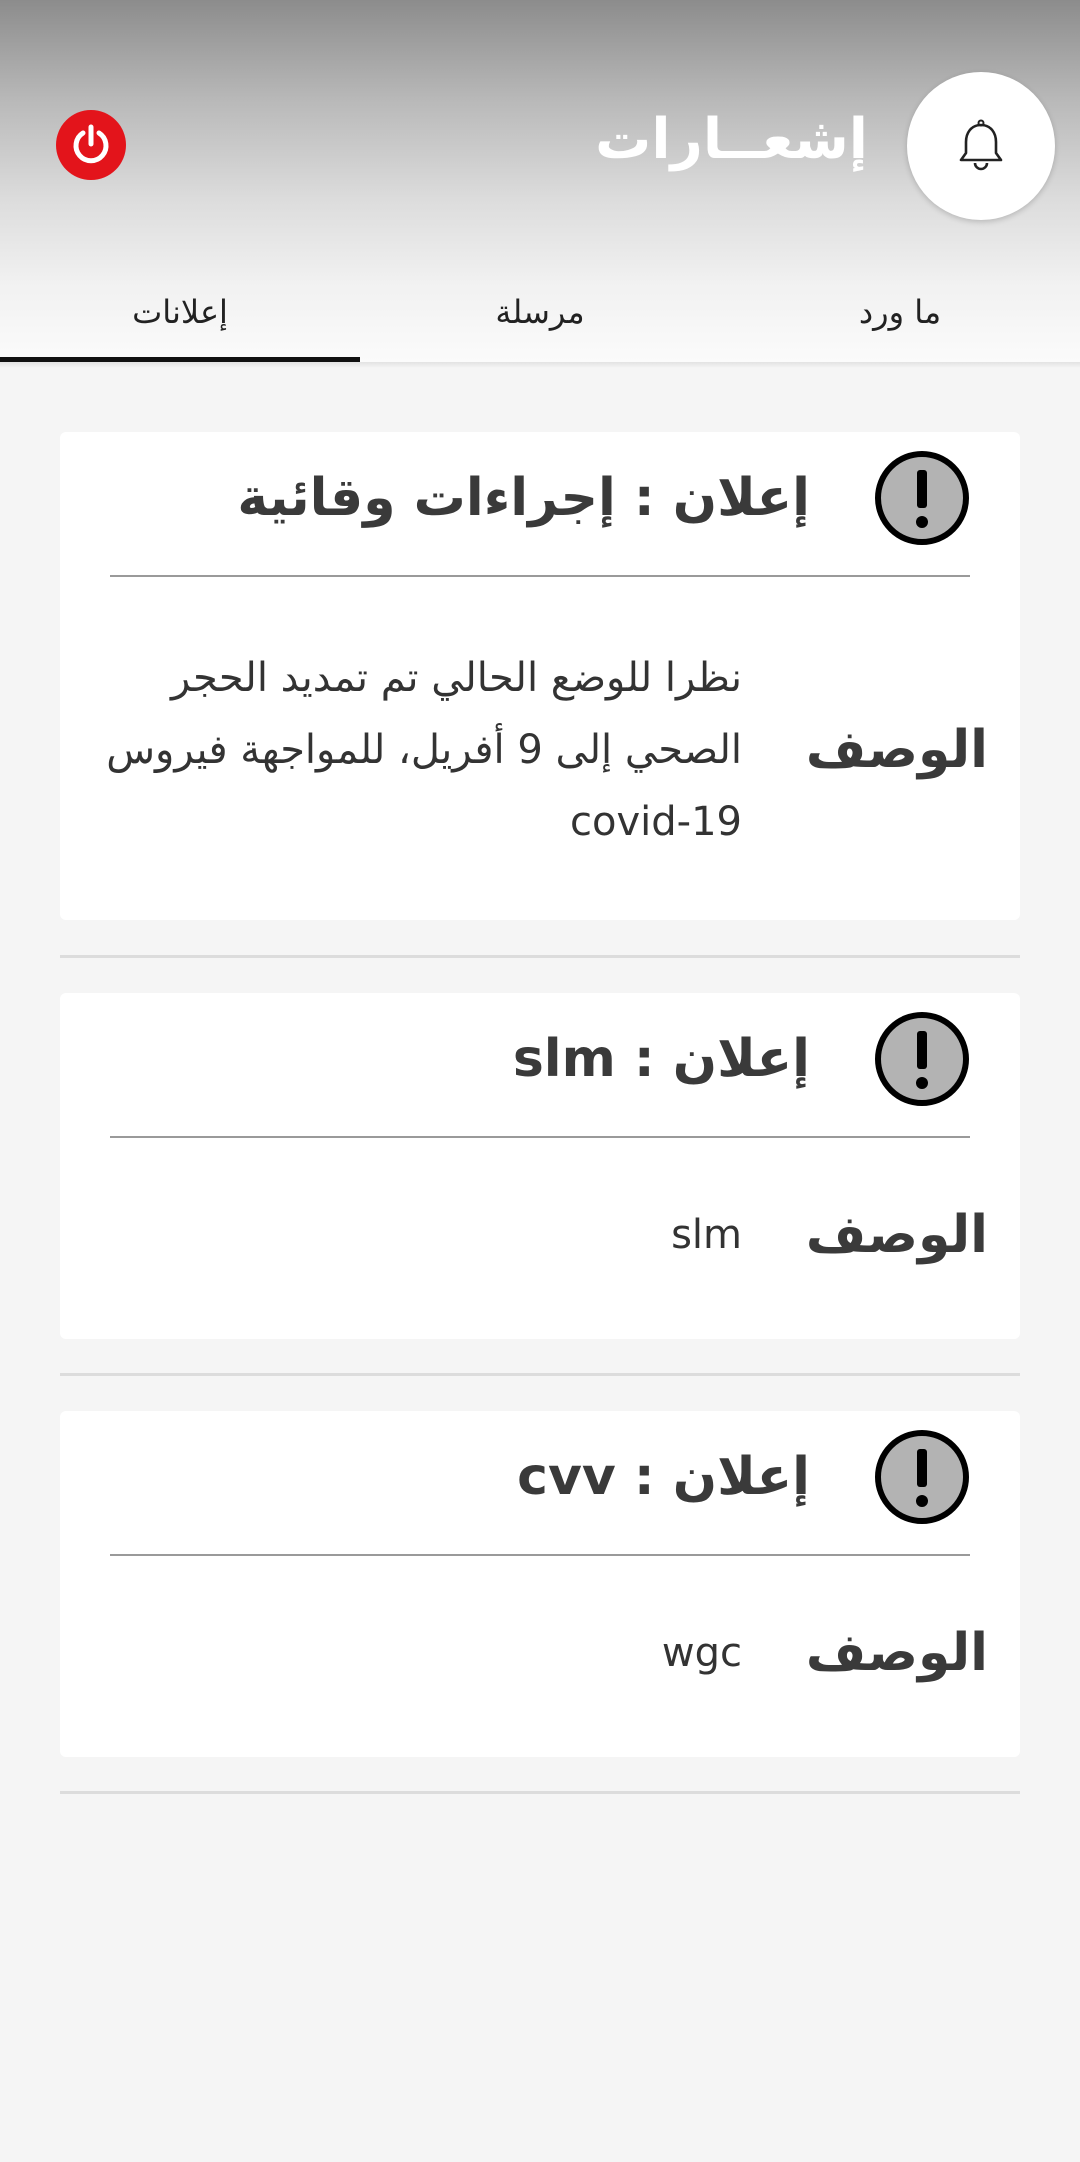  What do you see at coordinates (661, 1059) in the screenshot?
I see `card-title: إعلان : slm` at bounding box center [661, 1059].